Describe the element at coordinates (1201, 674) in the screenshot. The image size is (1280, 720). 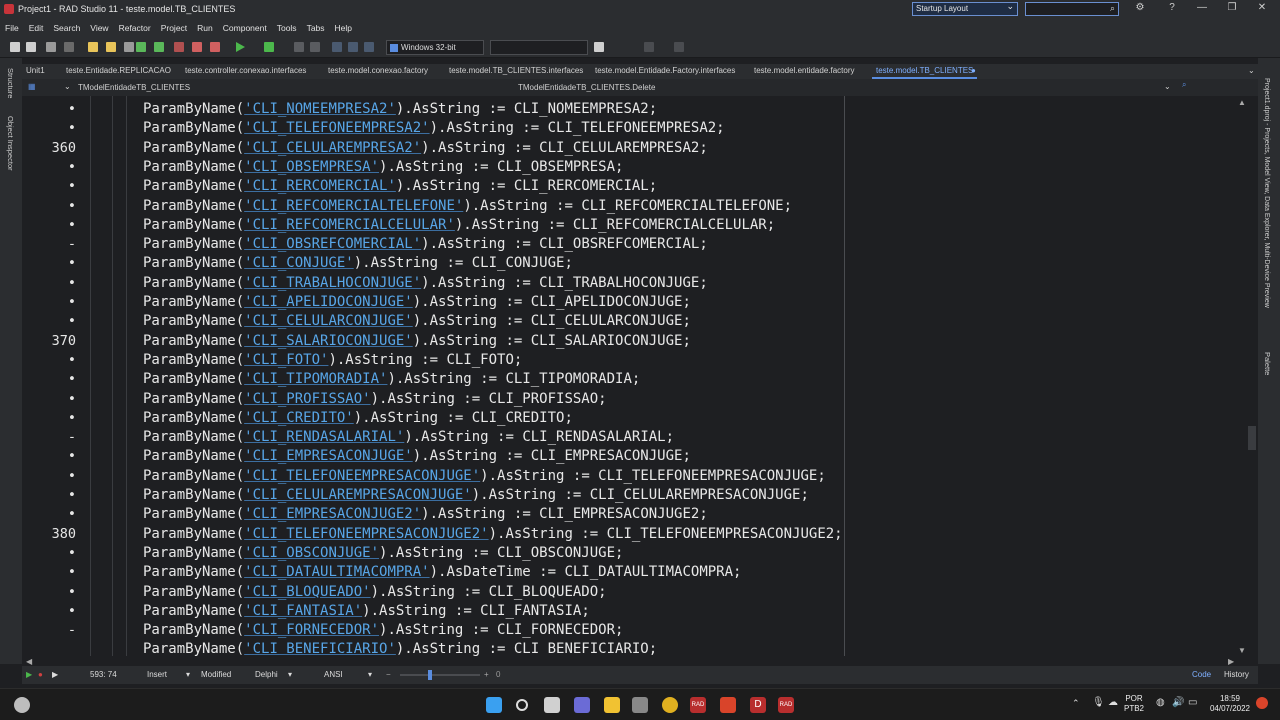
I see `code-tab: Code` at that location.